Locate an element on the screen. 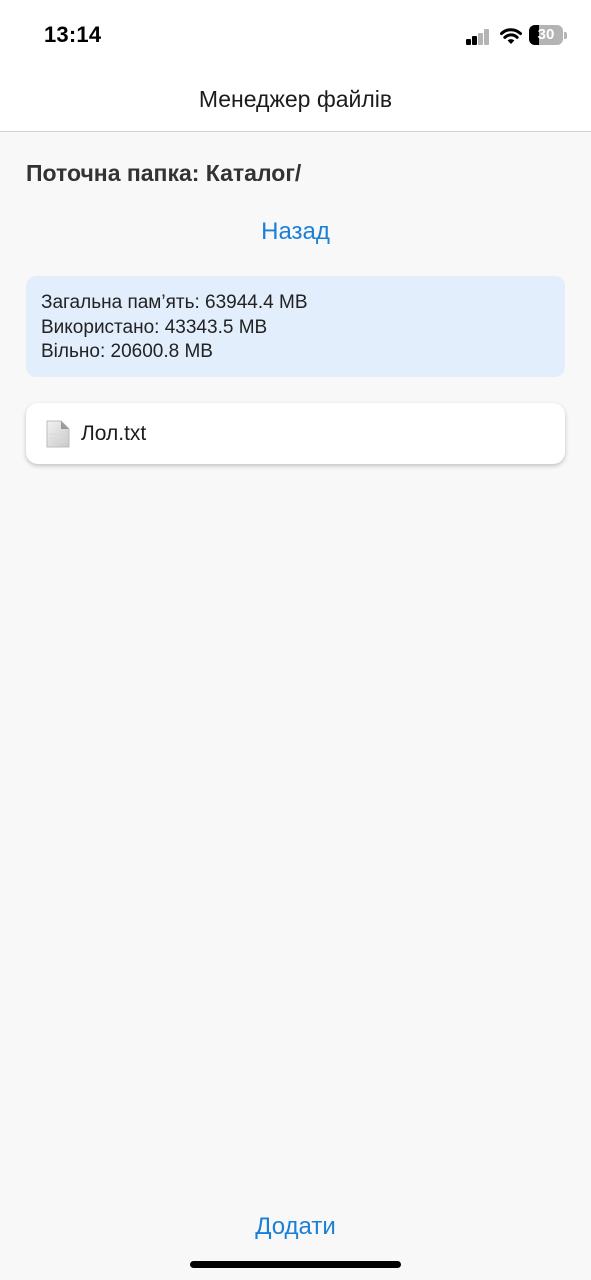 The height and width of the screenshot is (1280, 591). page-title: Менеджер файлів is located at coordinates (295, 99).